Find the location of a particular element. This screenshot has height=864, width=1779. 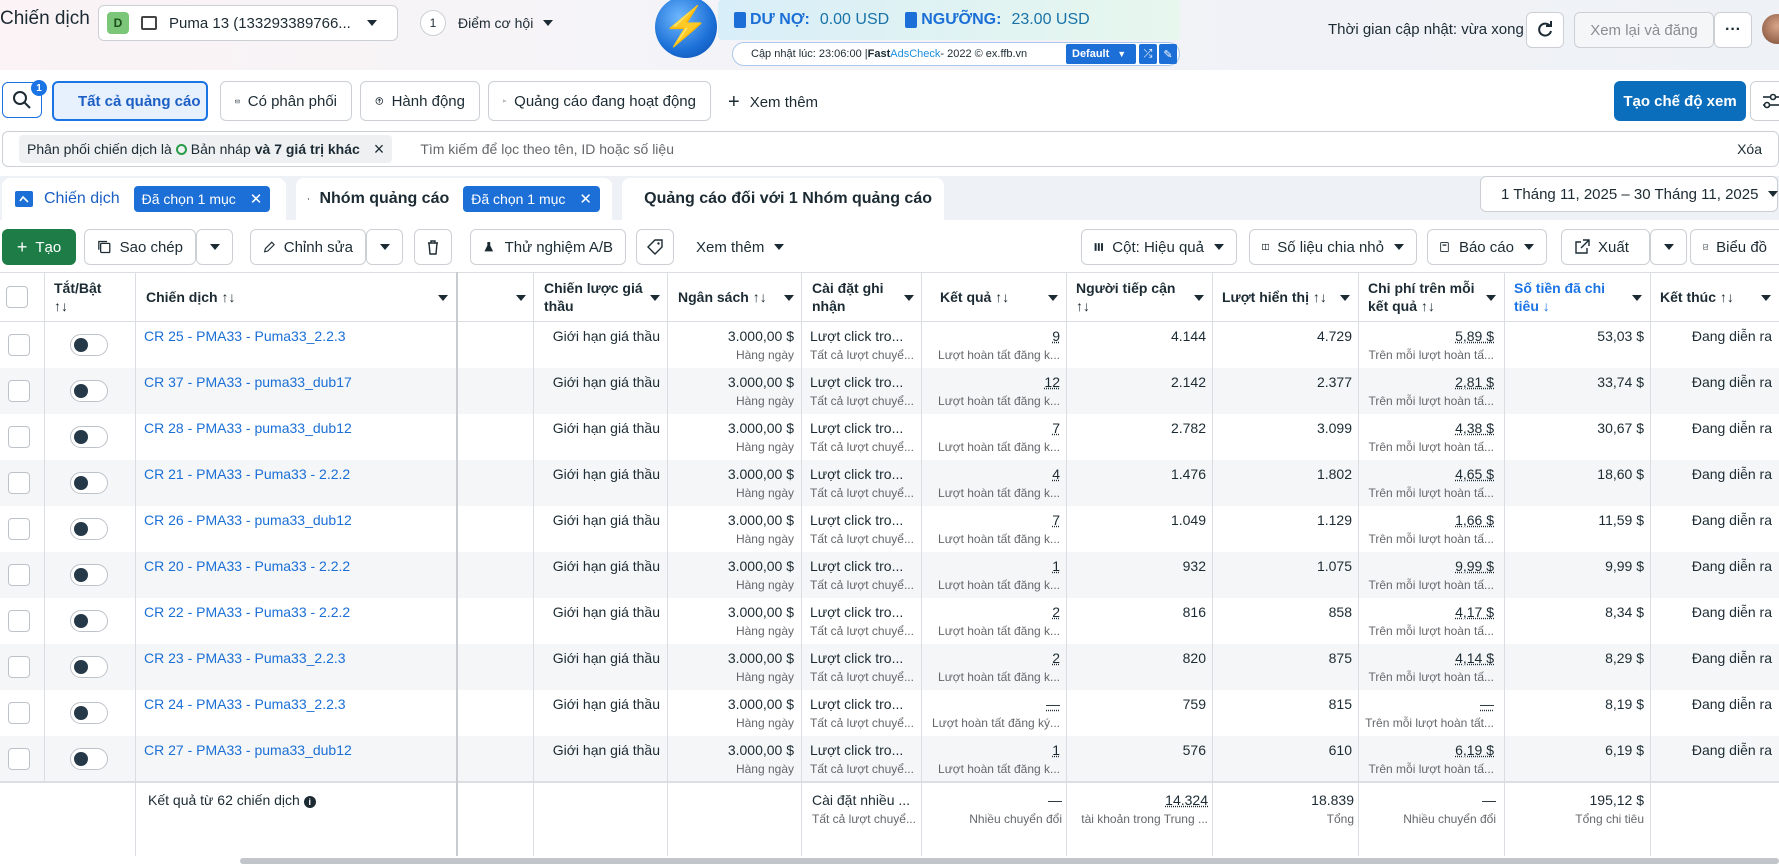

campaigns-selected-chip: Đã chọn 1 mục ✕ is located at coordinates (202, 199).